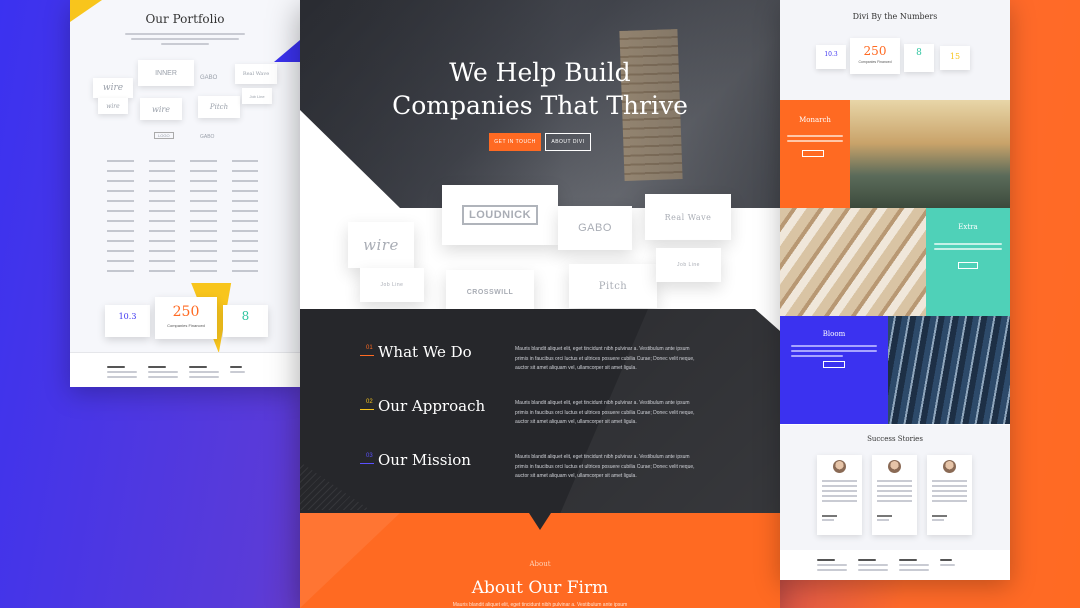 The width and height of the screenshot is (1080, 608). I want to click on portfolio-intro-text, so click(185, 39).